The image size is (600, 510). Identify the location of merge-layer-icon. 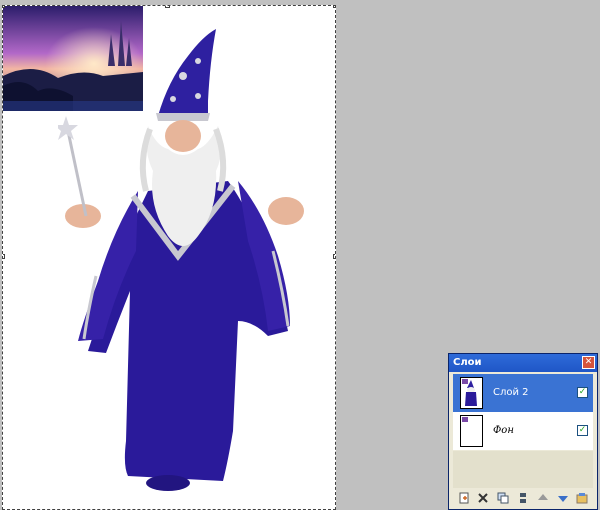
(522, 498).